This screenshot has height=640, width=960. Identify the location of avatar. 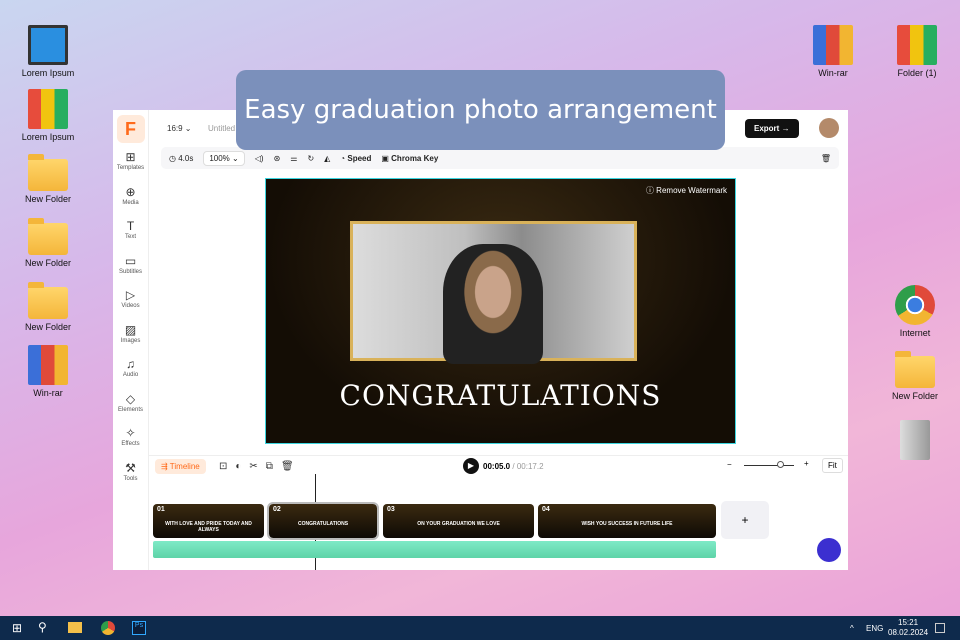
(829, 128).